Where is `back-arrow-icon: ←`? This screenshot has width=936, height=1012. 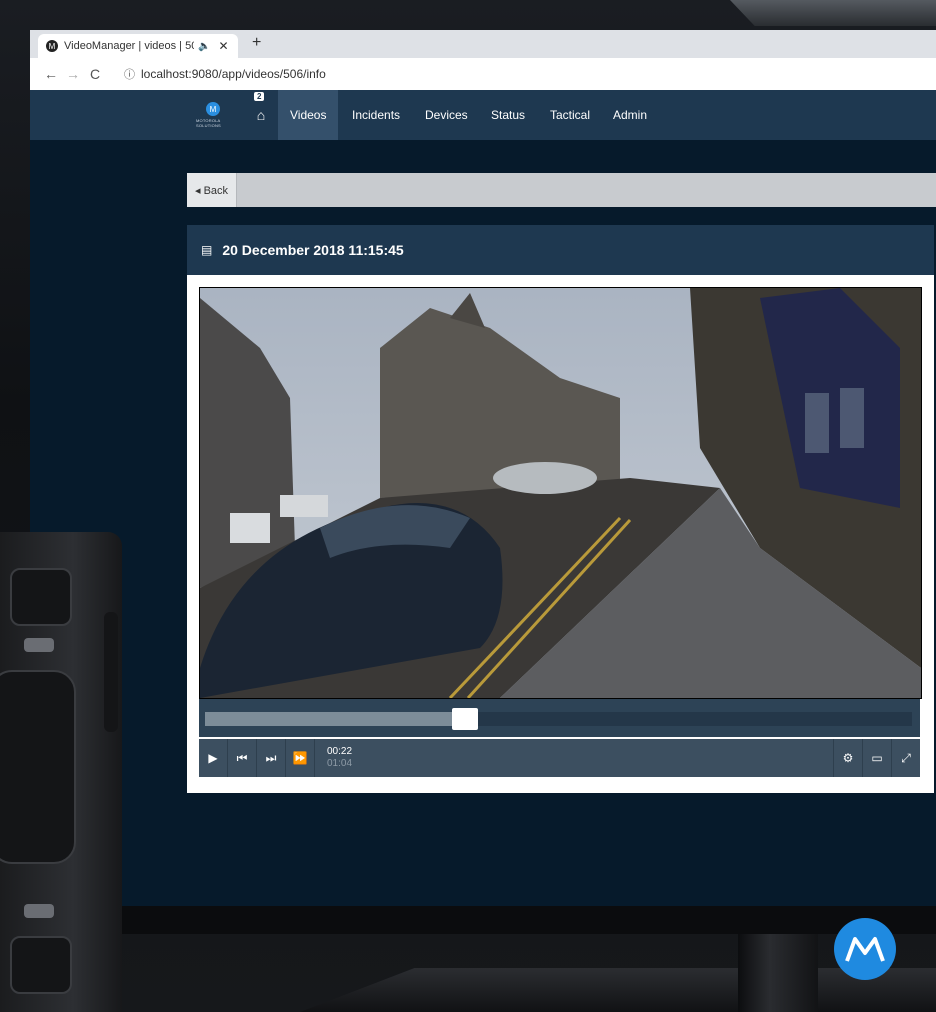 back-arrow-icon: ← is located at coordinates (51, 74).